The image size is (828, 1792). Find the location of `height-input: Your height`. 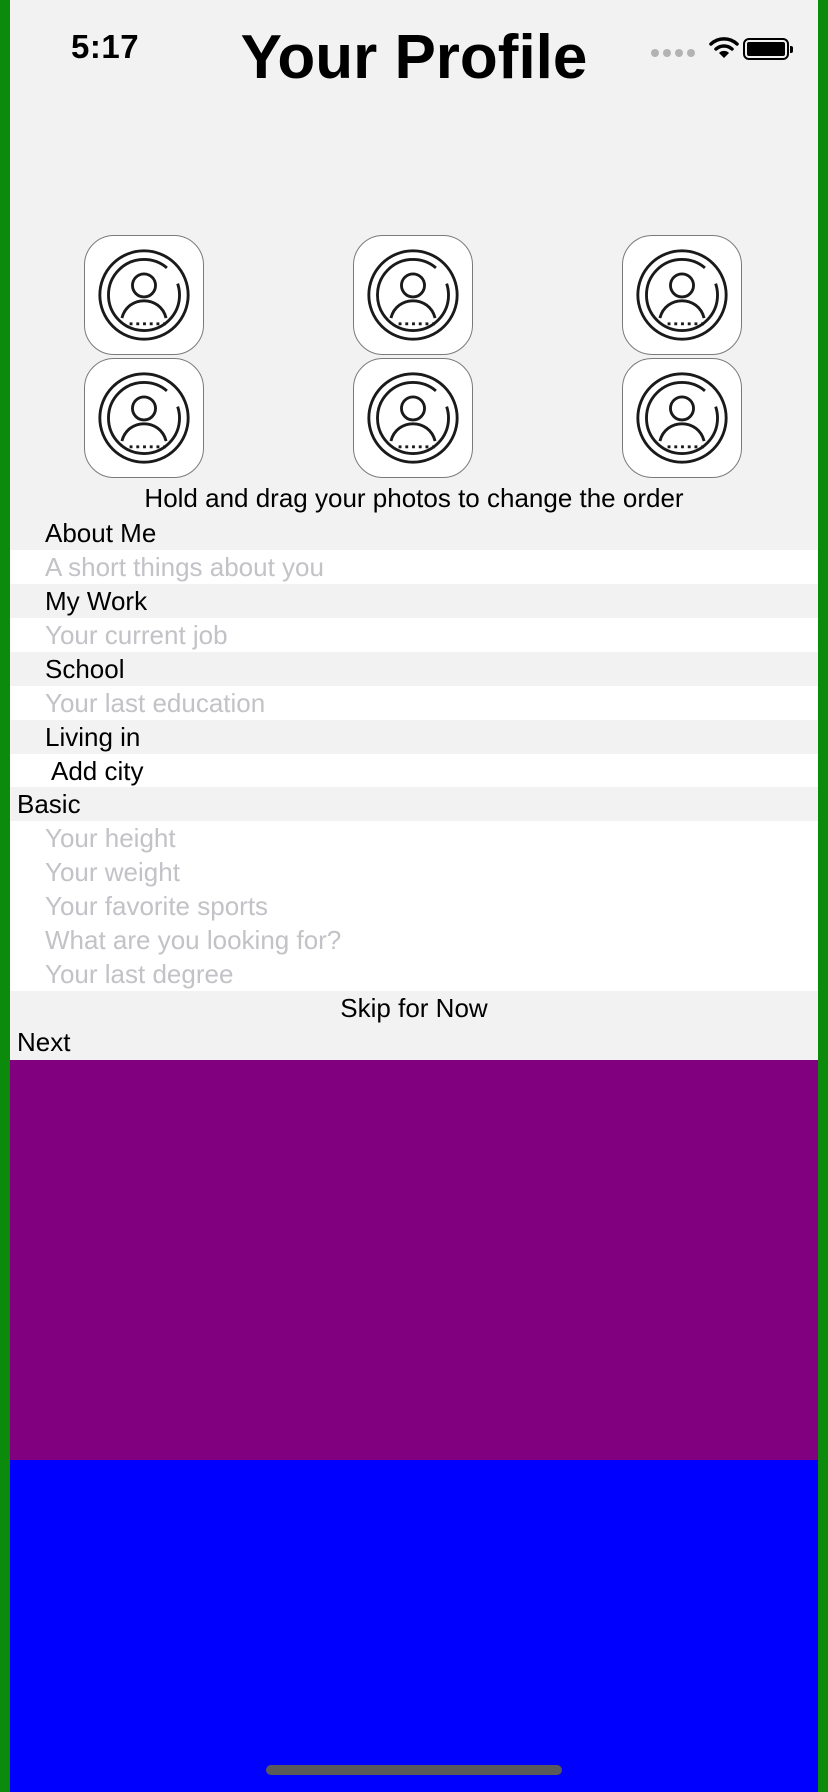

height-input: Your height is located at coordinates (110, 838).